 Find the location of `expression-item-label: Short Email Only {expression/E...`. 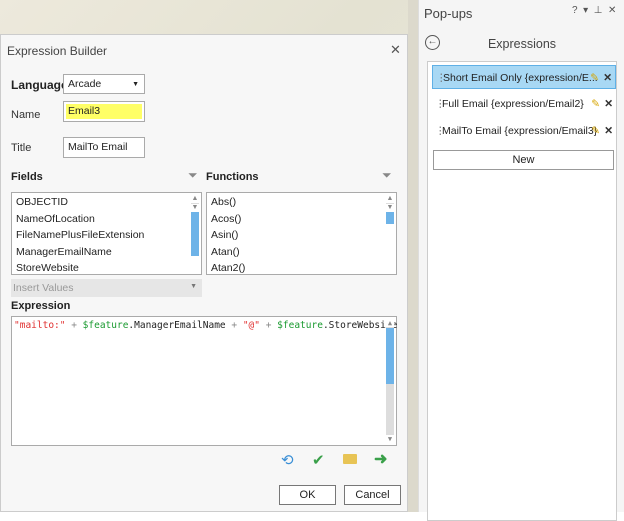

expression-item-label: Short Email Only {expression/E... is located at coordinates (520, 78).